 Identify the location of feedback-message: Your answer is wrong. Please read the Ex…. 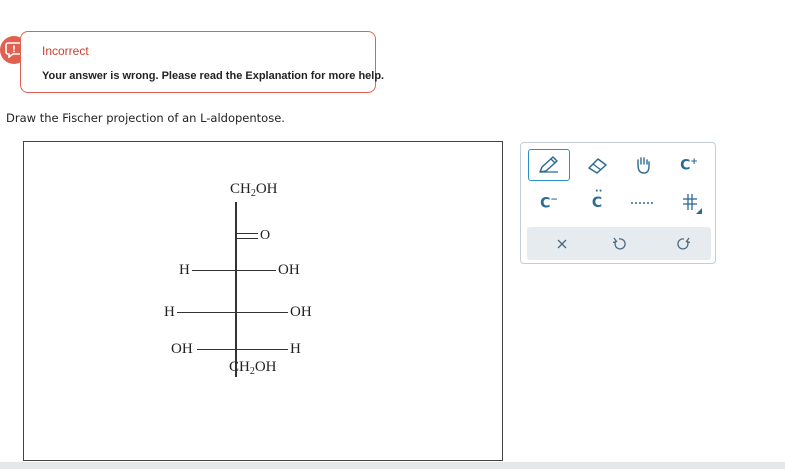
(213, 76).